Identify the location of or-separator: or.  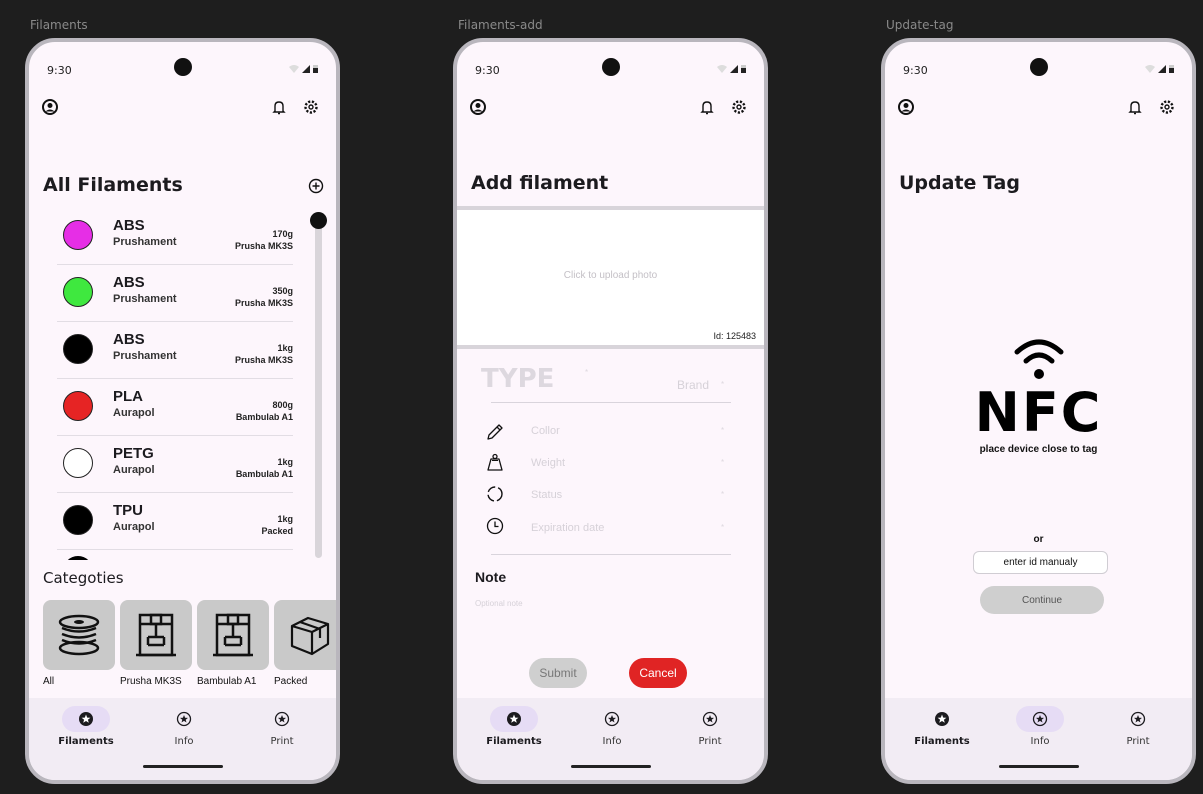
(1038, 539).